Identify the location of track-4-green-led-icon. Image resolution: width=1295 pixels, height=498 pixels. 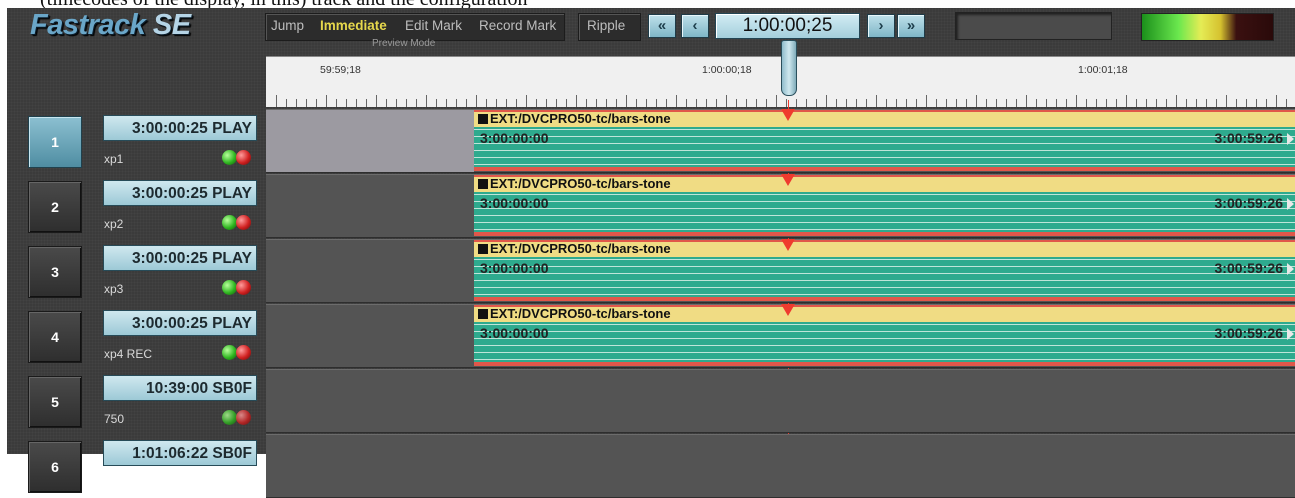
(229, 352).